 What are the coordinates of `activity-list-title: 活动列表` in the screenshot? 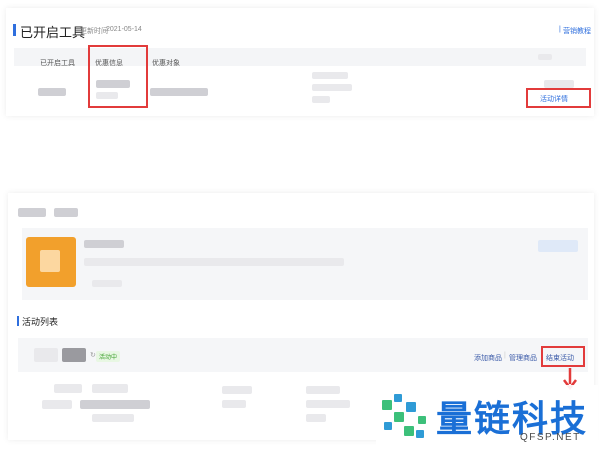 It's located at (40, 322).